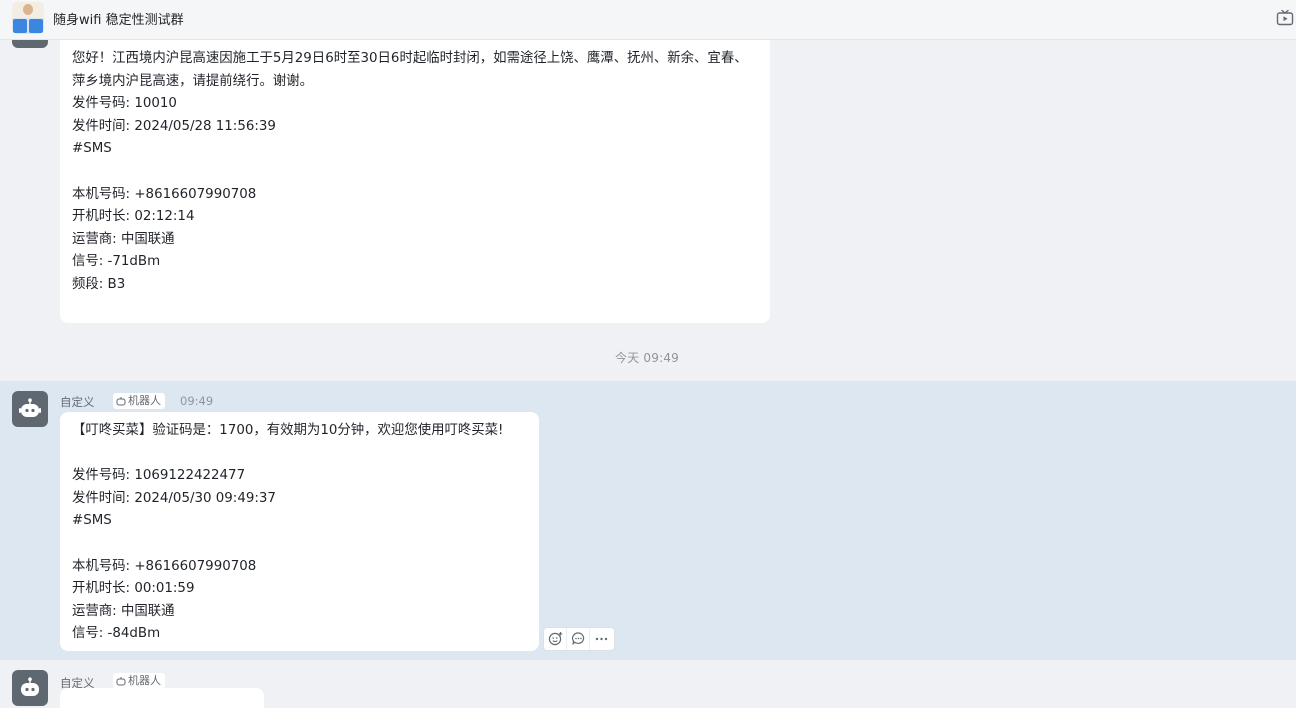  I want to click on group-title: 随身wifi 稳定性测试群, so click(118, 18).